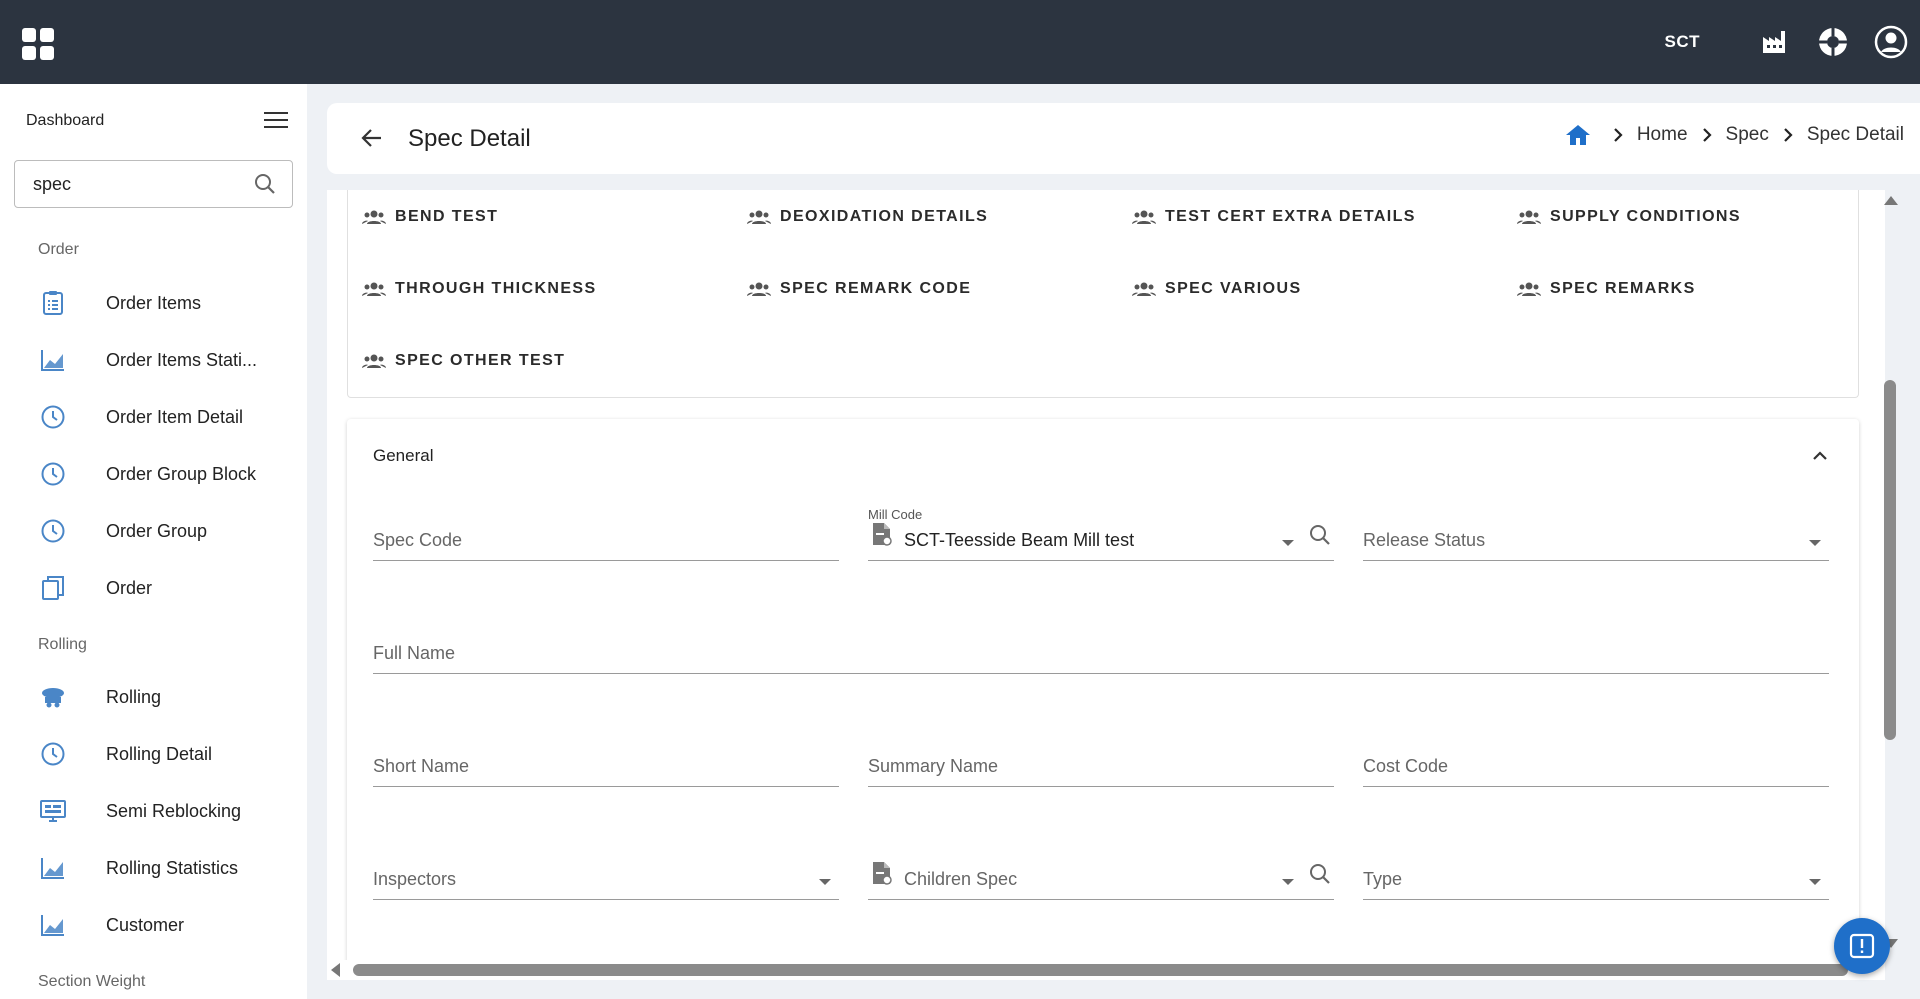 This screenshot has width=1920, height=999. I want to click on sidebar-item-rolling-statistics: Rolling Statistics, so click(153, 868).